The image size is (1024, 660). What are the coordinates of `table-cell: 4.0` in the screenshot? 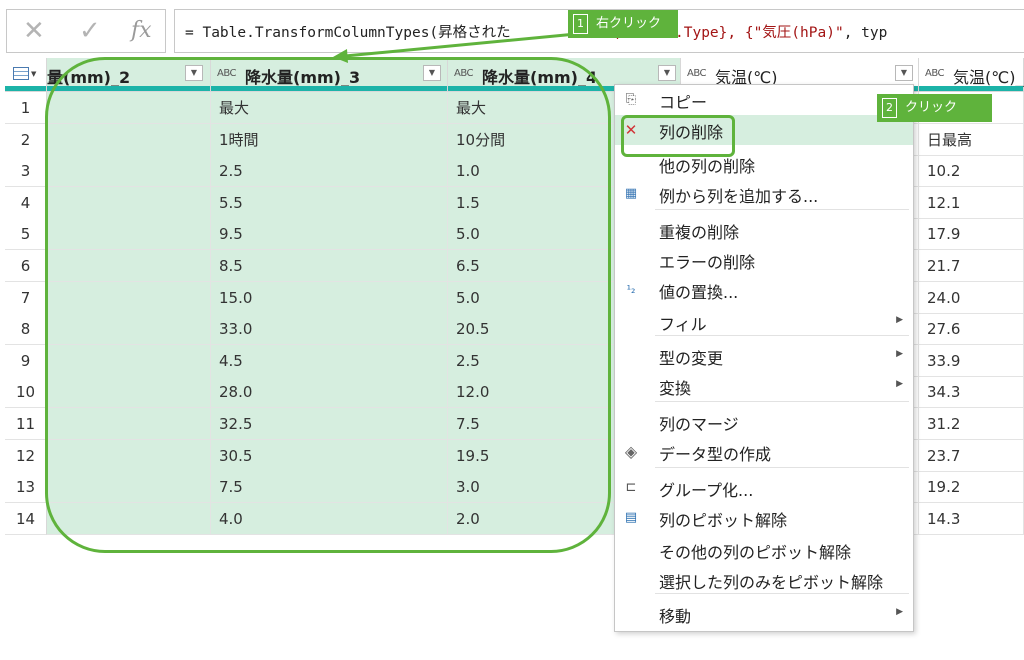 It's located at (329, 518).